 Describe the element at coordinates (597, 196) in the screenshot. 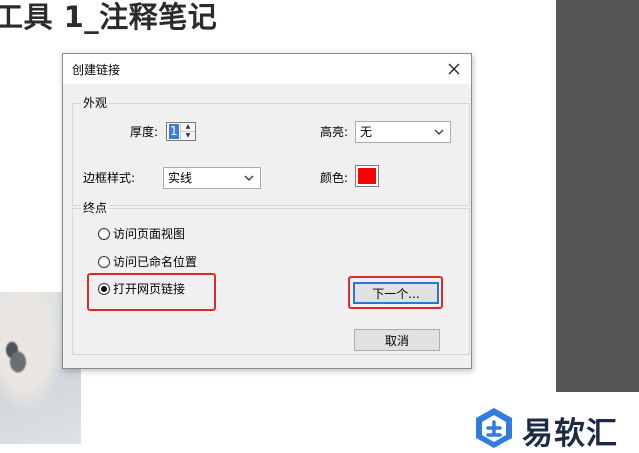

I see `side-gray-panel` at that location.